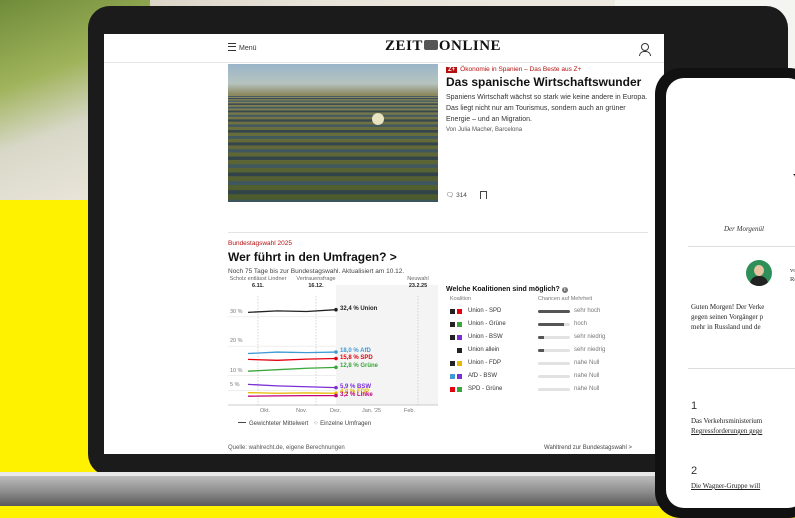  I want to click on coalition-row: Union - SPD sehr hoch, so click(548, 312).